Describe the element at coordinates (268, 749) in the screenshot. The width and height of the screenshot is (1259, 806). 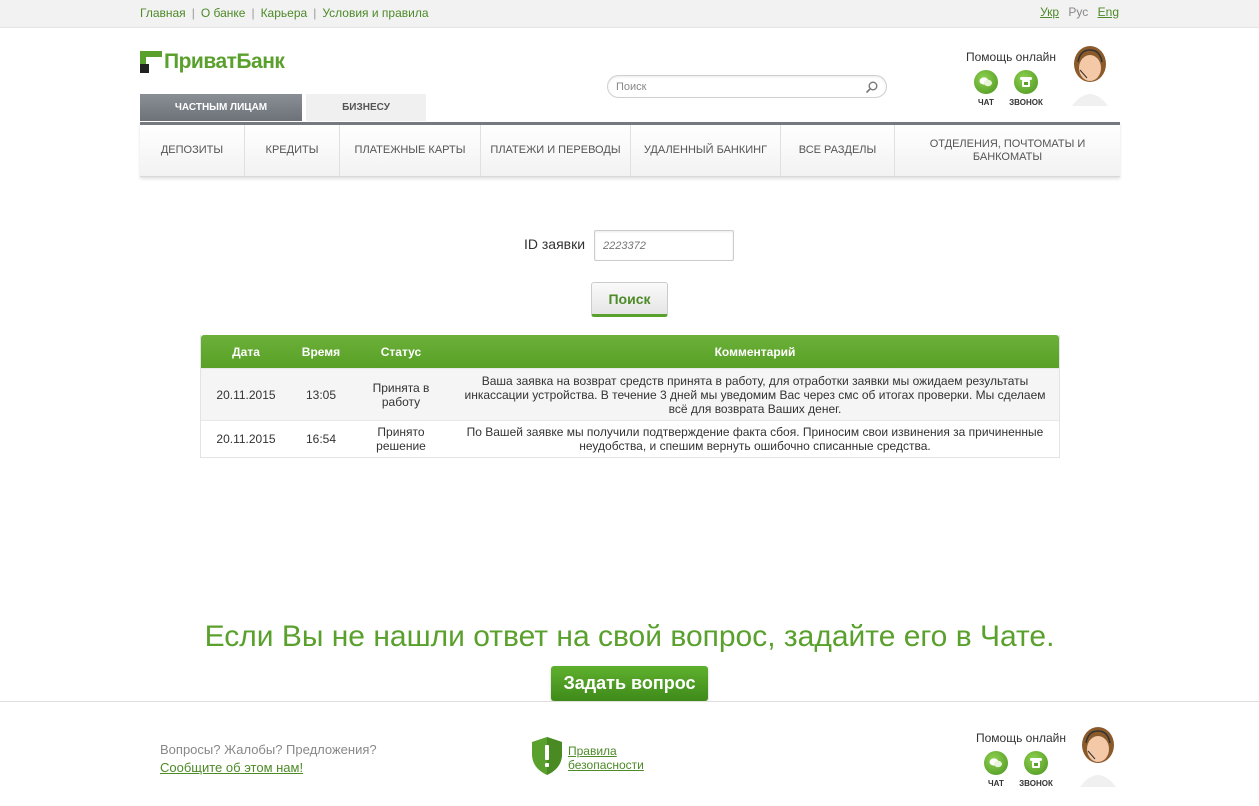
I see `footer-question: Вопросы? Жалобы? Предложения?` at that location.